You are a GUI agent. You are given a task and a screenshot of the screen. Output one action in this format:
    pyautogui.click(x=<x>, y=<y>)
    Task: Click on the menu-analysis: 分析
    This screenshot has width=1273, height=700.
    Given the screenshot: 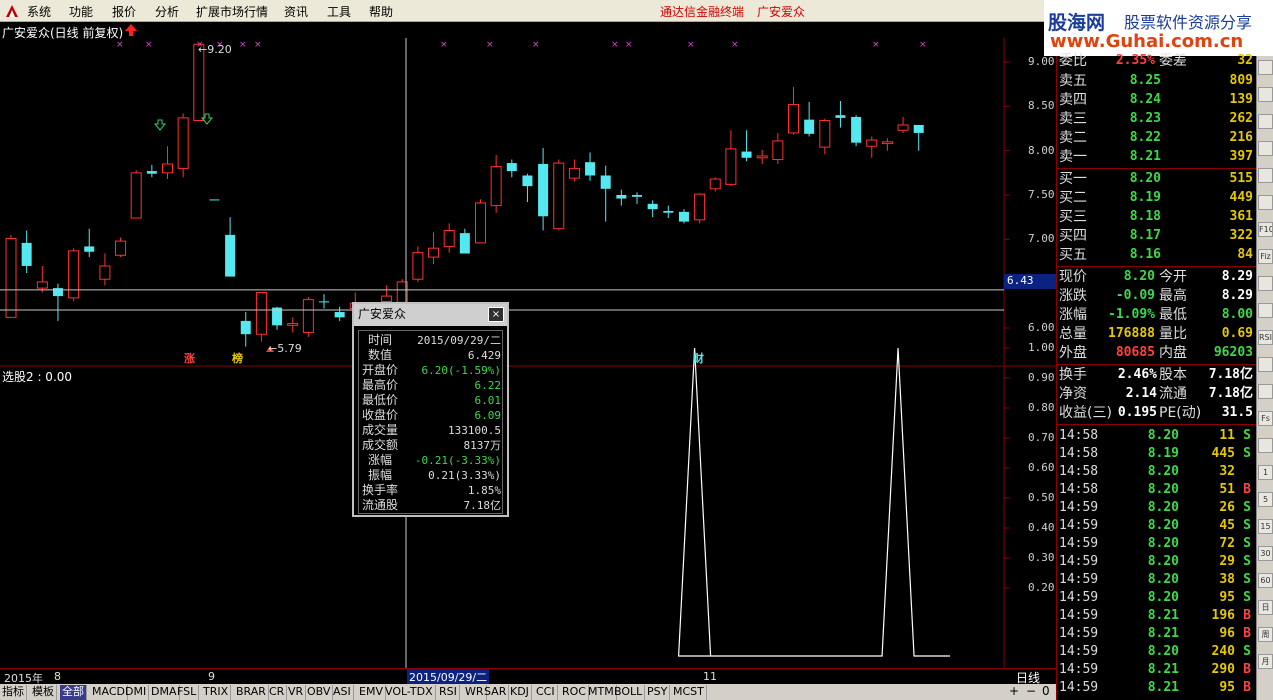 What is the action you would take?
    pyautogui.click(x=167, y=11)
    